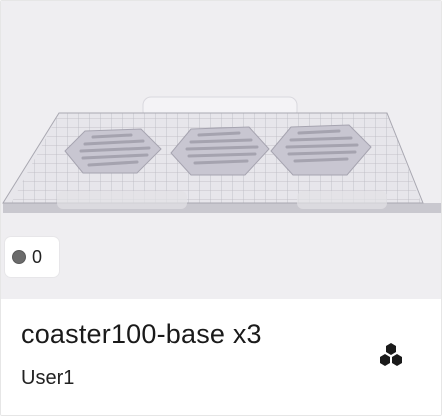  Describe the element at coordinates (47, 378) in the screenshot. I see `model-owner: User1` at that location.